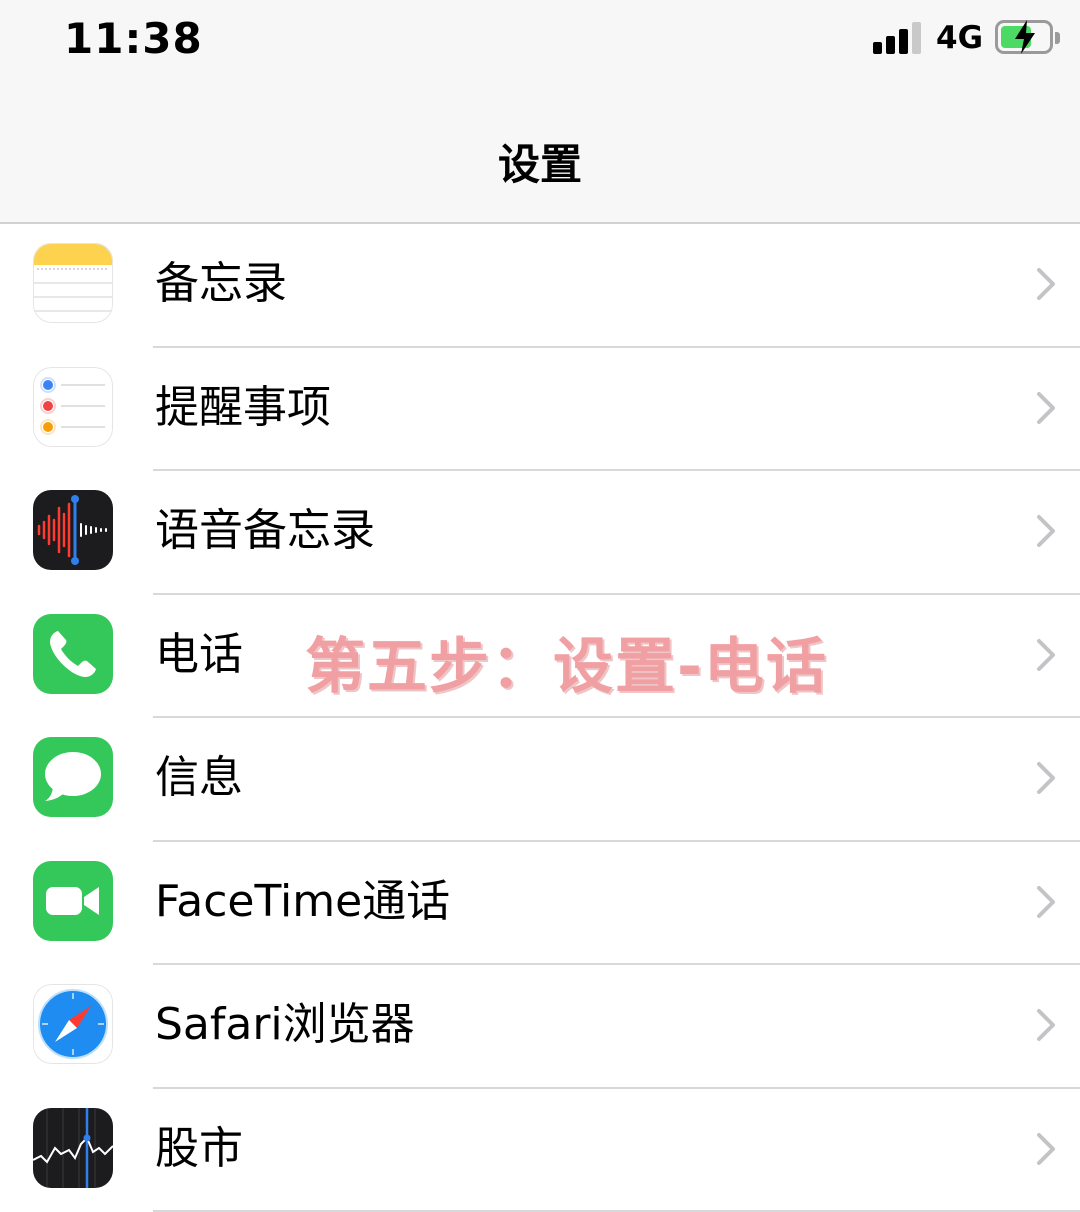  Describe the element at coordinates (540, 904) in the screenshot. I see `settings-item-facetime: FaceTime通话` at that location.